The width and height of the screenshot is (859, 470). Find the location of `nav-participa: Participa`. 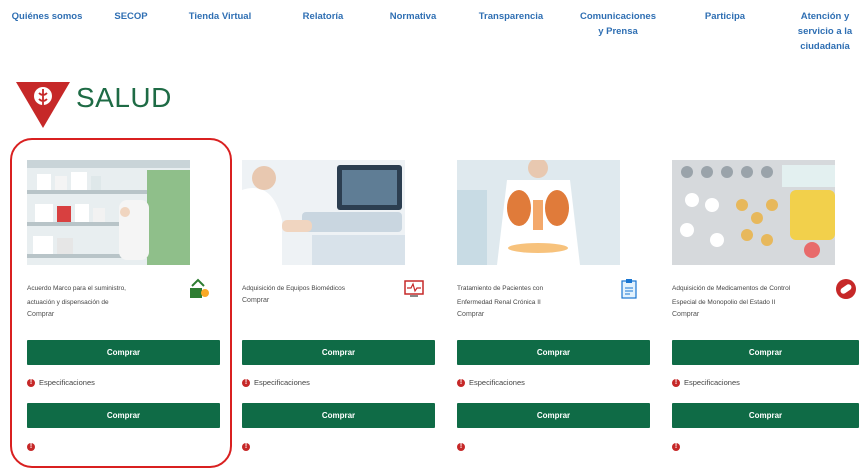

nav-participa: Participa is located at coordinates (725, 16).